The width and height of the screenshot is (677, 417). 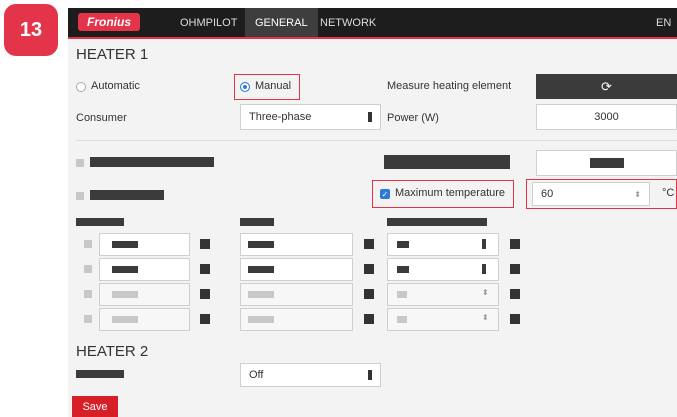 I want to click on nav-tab-general: GENERAL, so click(x=281, y=22).